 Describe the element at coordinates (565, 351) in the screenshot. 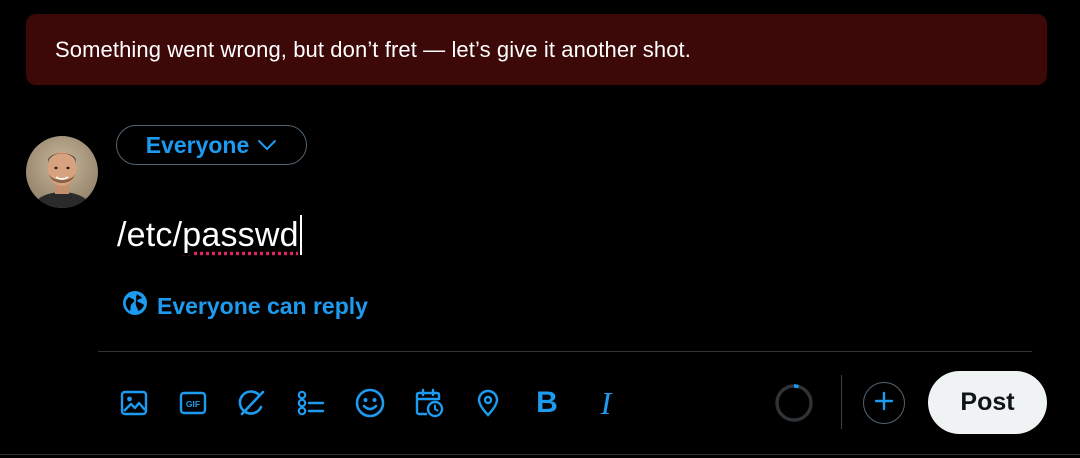

I see `divider` at that location.